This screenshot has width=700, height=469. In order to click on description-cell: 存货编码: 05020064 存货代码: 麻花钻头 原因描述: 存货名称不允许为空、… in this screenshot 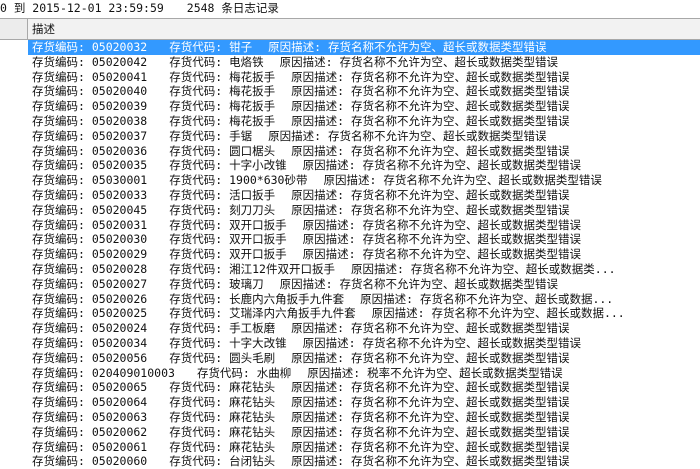, I will do `click(364, 402)`.